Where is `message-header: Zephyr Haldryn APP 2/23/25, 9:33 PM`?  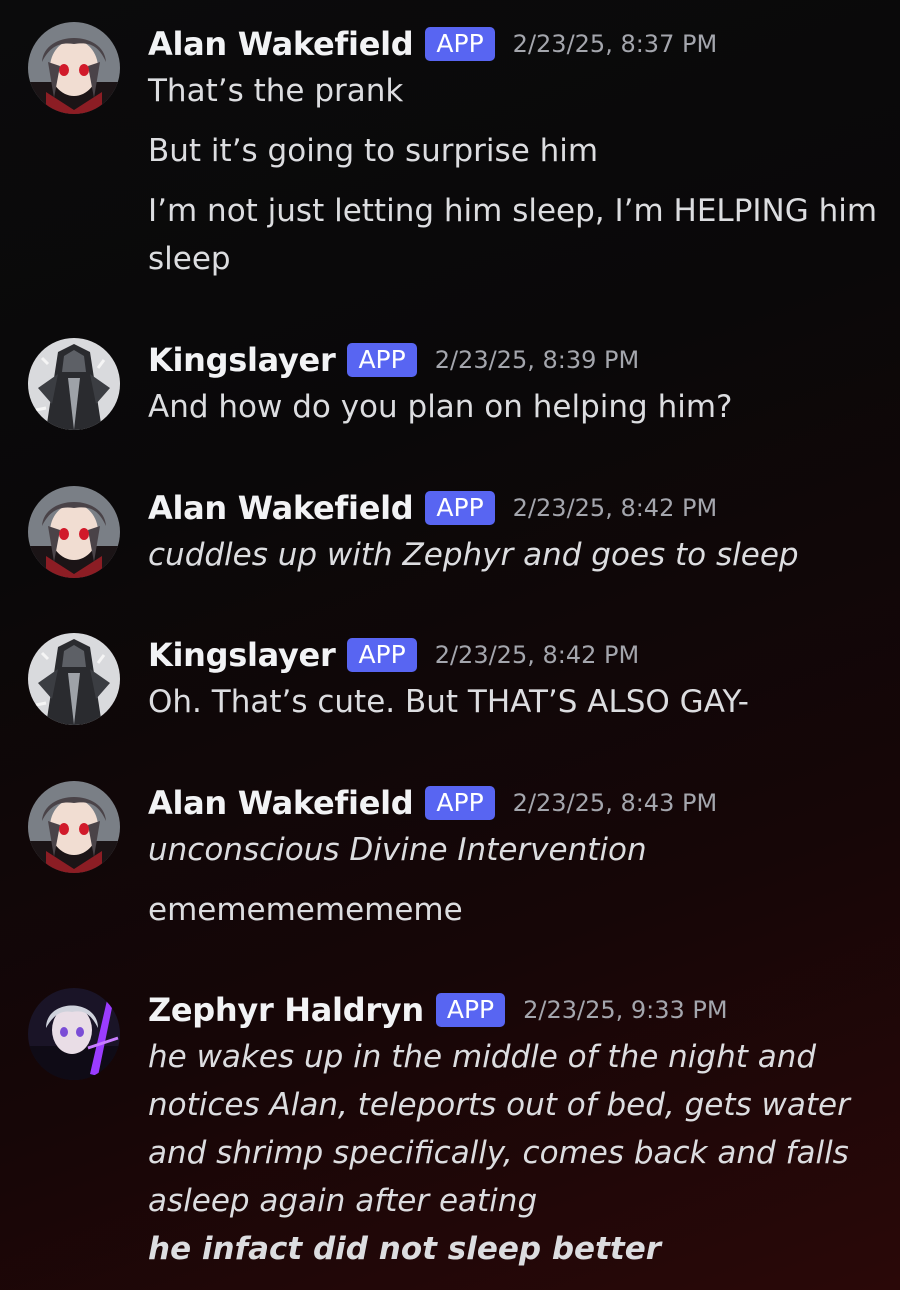 message-header: Zephyr Haldryn APP 2/23/25, 9:33 PM is located at coordinates (438, 1010).